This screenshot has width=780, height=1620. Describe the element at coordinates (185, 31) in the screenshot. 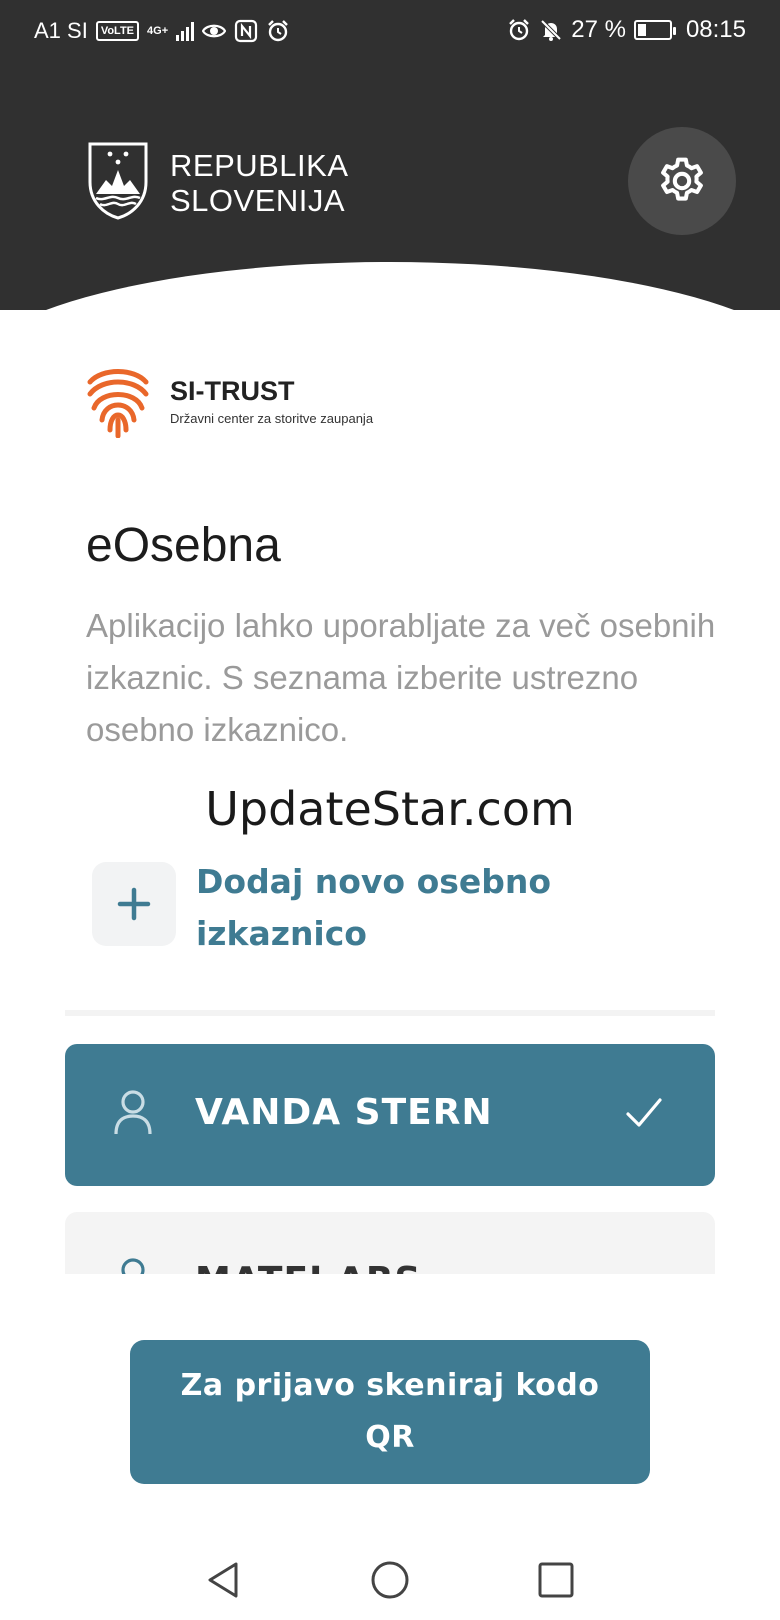

I see `signal-icon` at that location.